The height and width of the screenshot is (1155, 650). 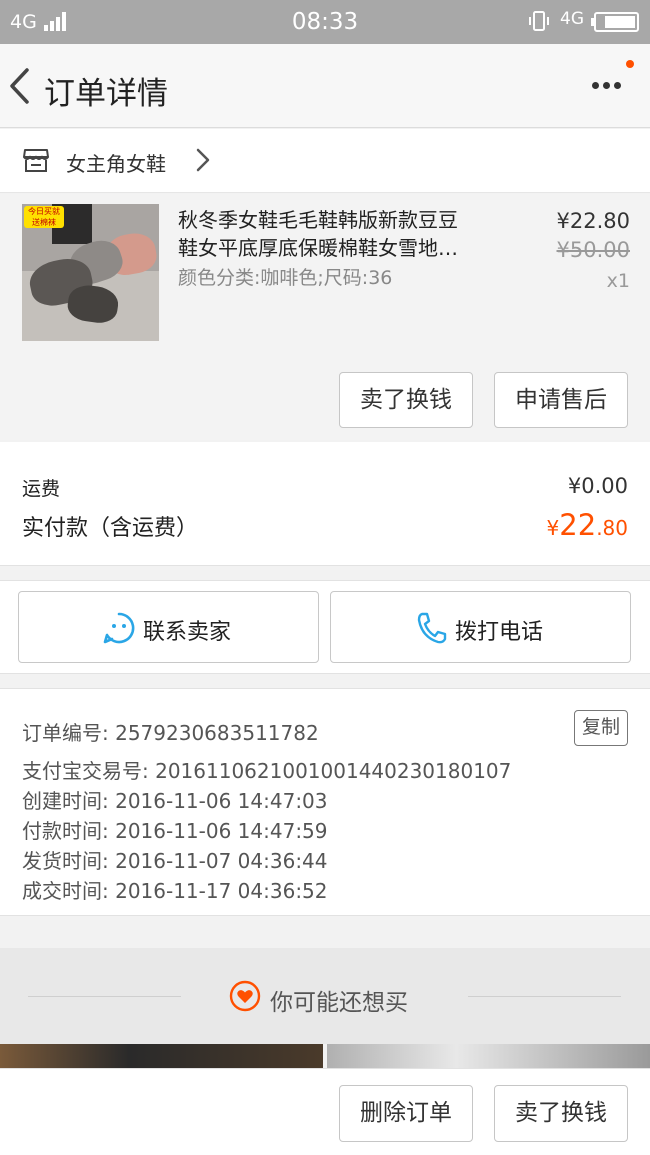 I want to click on contact-seller-button: 联系卖家, so click(x=168, y=627).